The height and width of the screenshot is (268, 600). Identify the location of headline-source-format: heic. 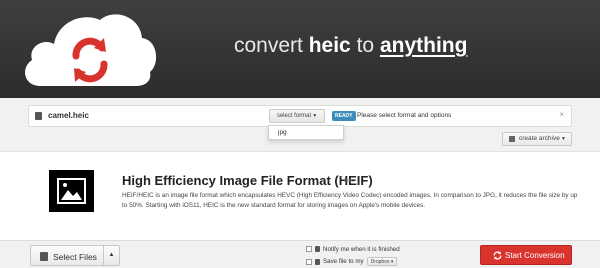
(329, 45).